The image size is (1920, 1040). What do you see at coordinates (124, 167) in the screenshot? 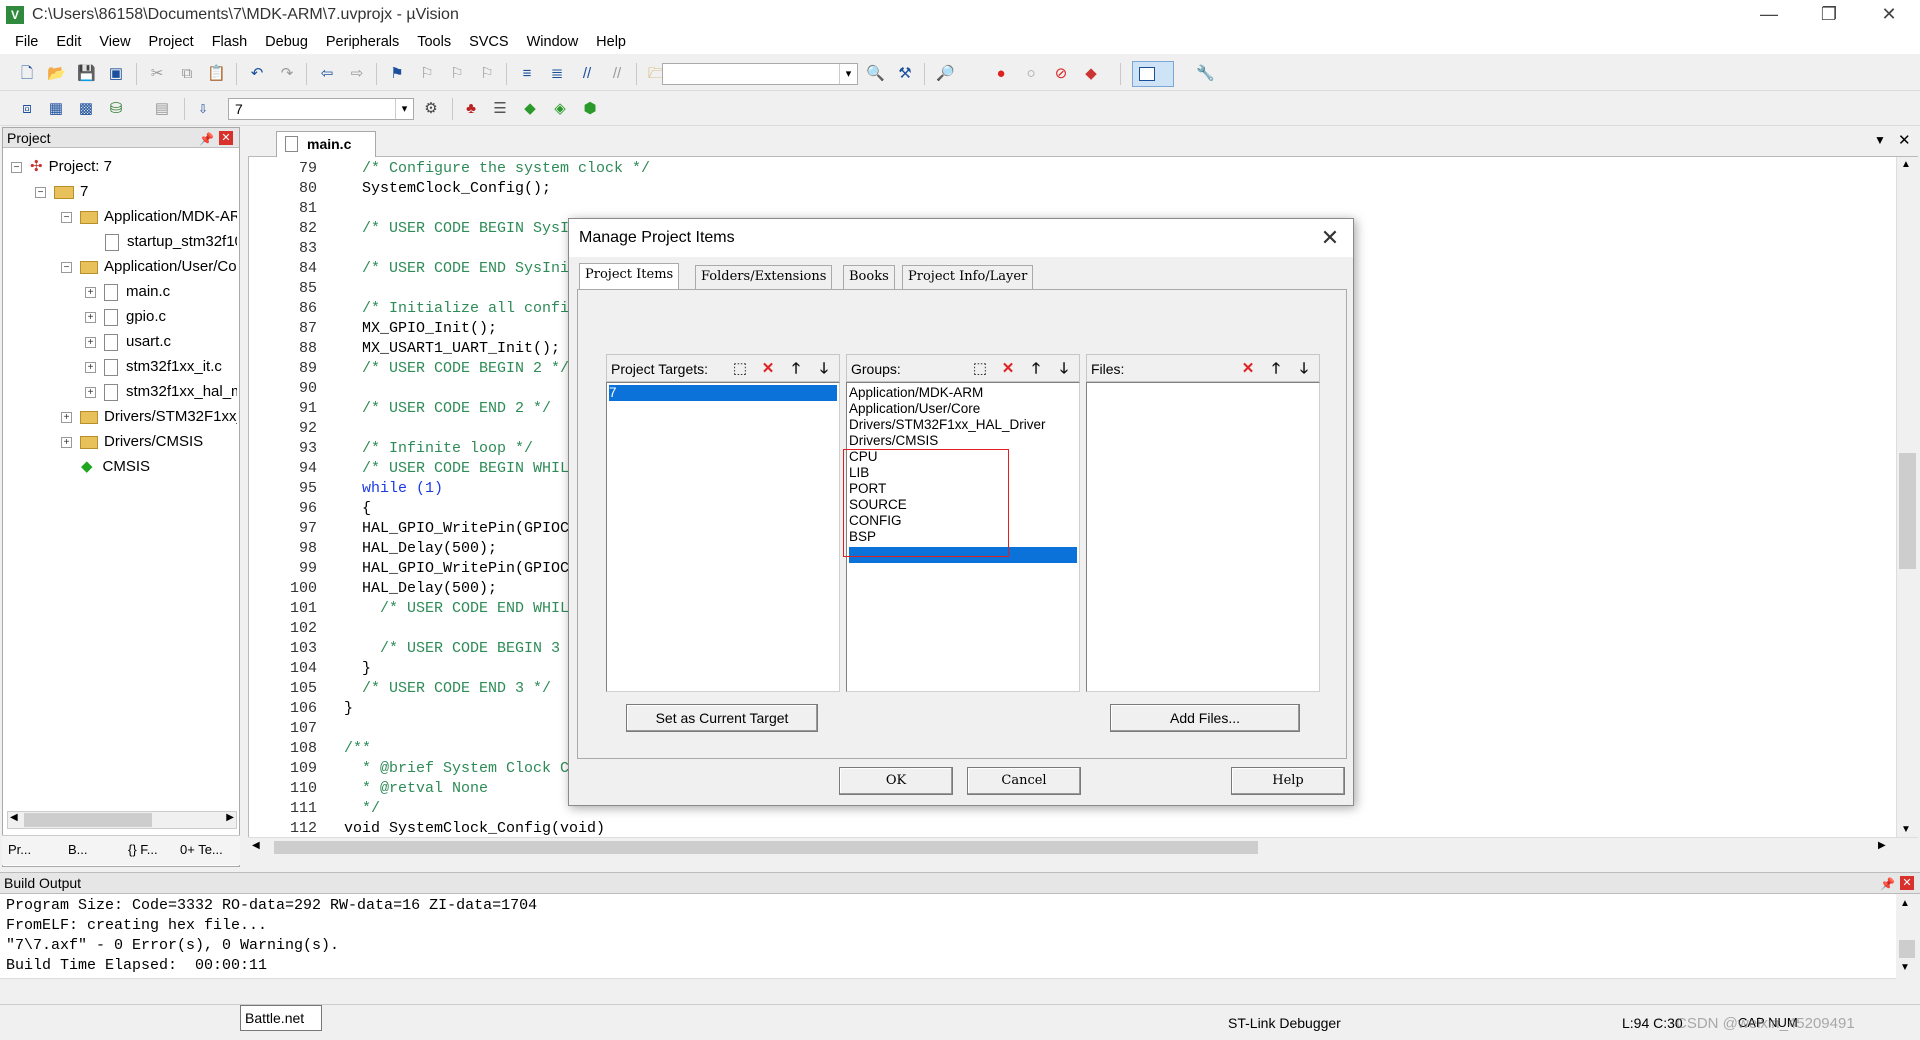
I see `tree-item-project: − ✣ Project: 7` at bounding box center [124, 167].